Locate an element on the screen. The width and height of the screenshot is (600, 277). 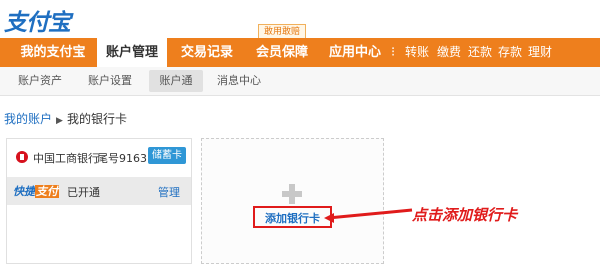
nav-link-deposit: 存款 is located at coordinates (510, 52).